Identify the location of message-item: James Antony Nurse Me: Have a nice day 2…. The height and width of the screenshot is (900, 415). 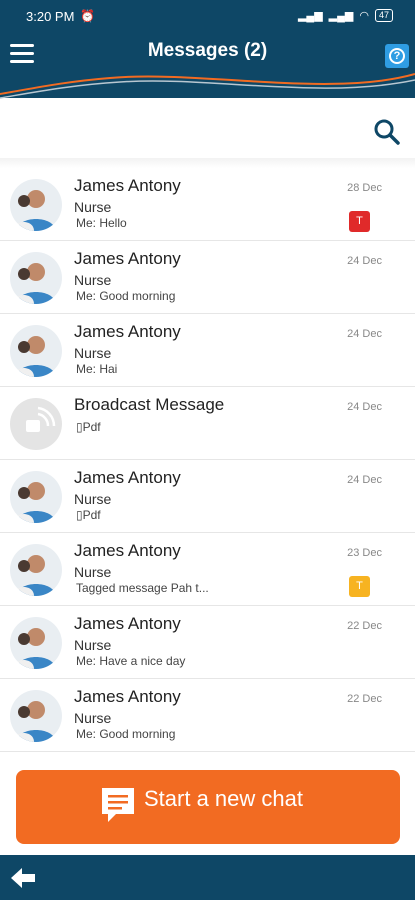
(207, 642).